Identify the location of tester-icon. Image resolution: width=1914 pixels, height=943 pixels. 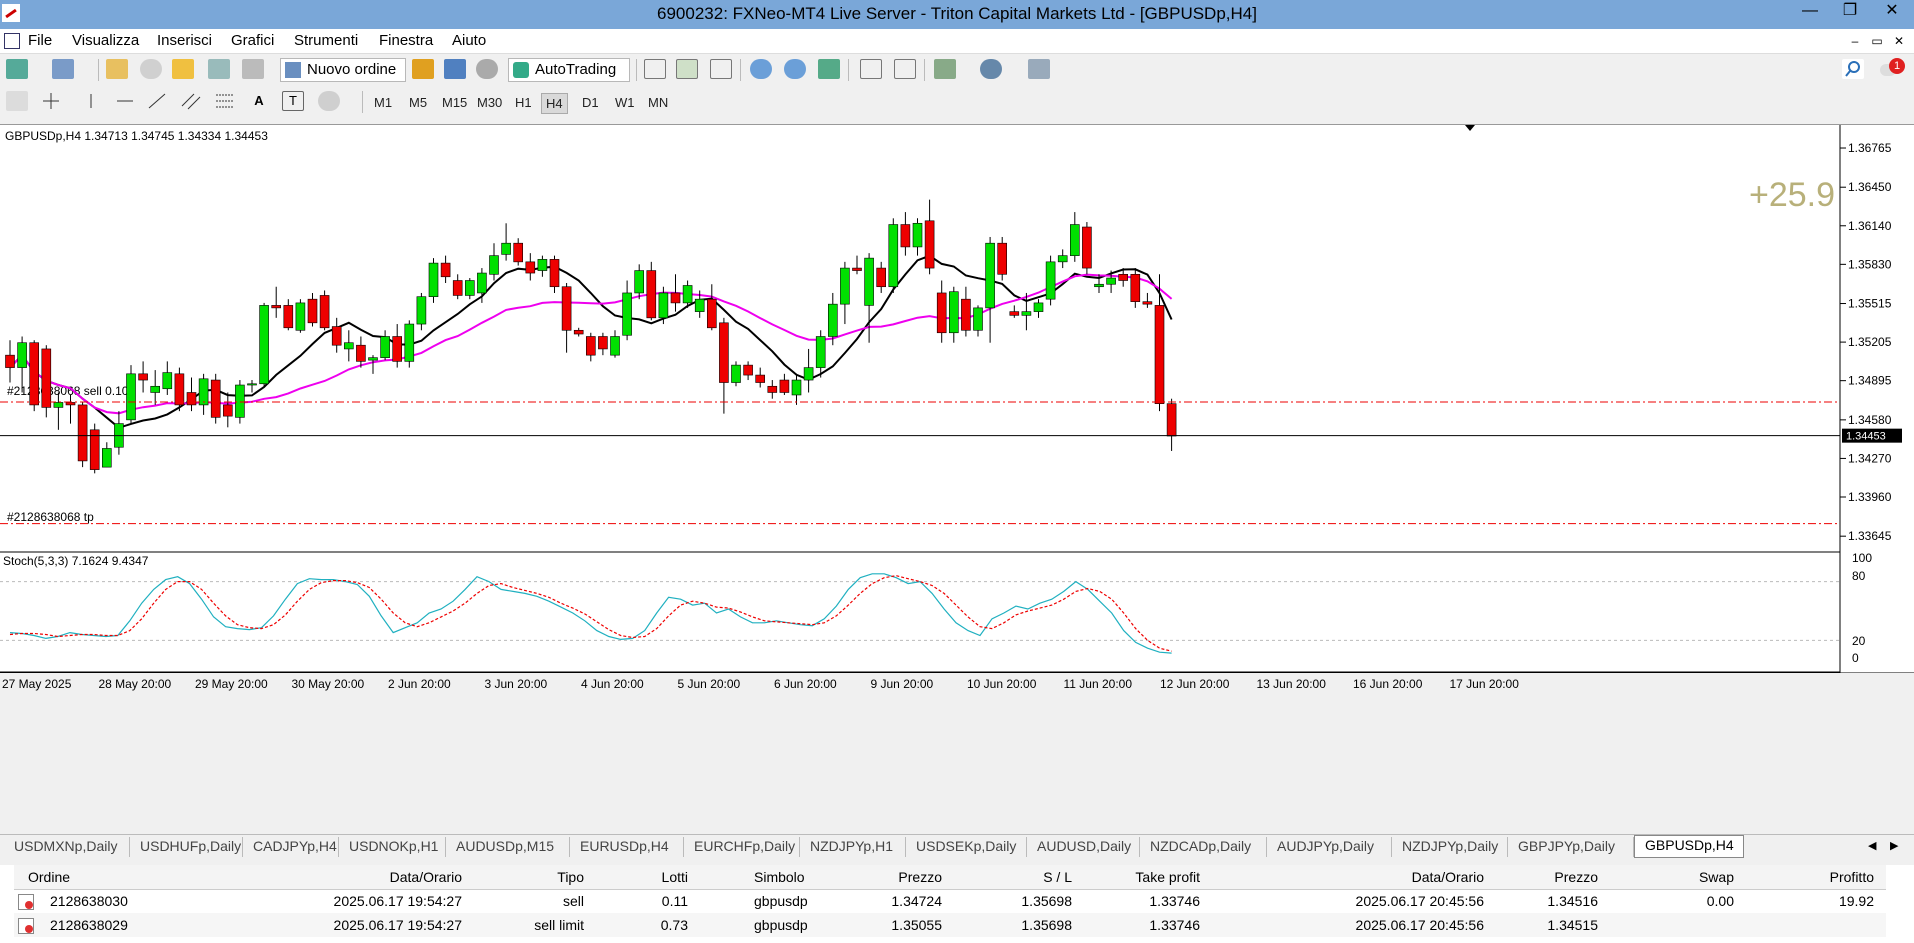
(253, 69).